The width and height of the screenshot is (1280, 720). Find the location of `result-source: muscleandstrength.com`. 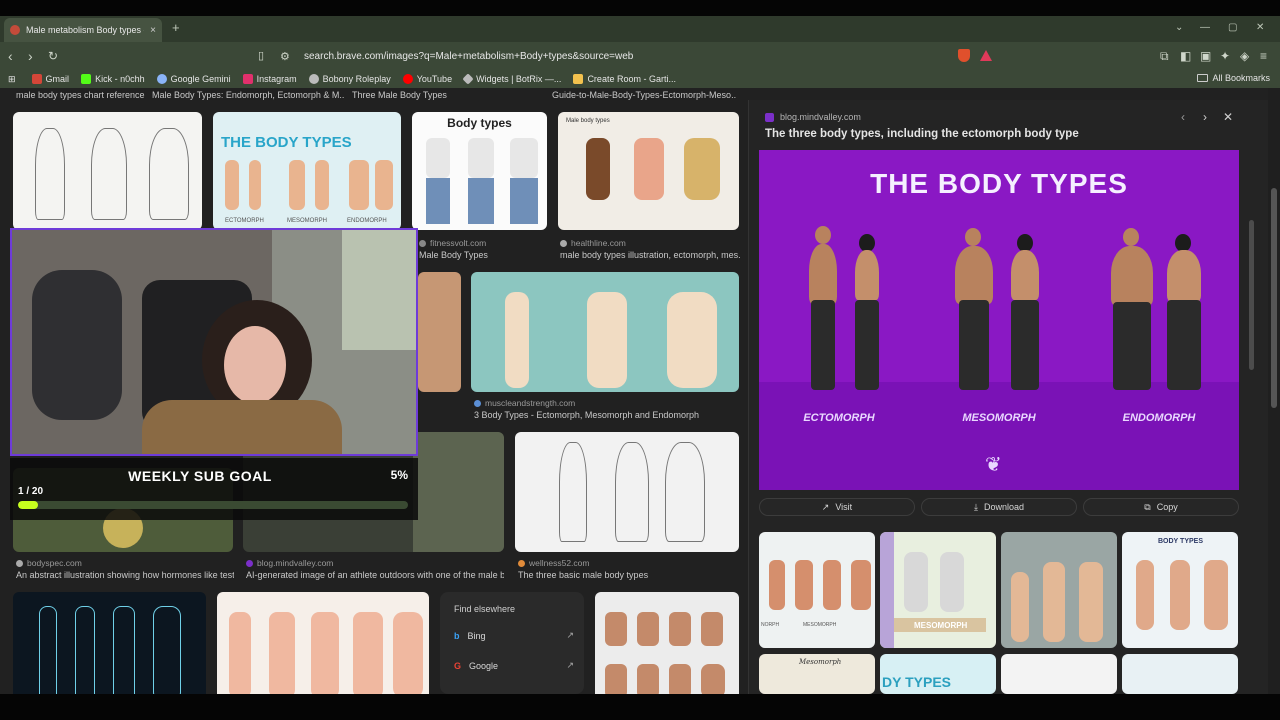

result-source: muscleandstrength.com is located at coordinates (524, 403).